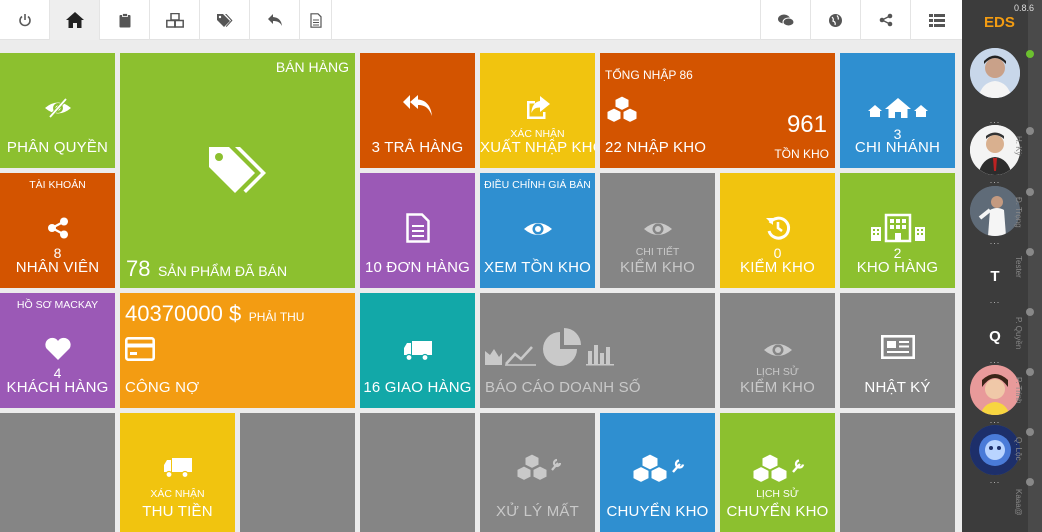 This screenshot has height=532, width=1042. What do you see at coordinates (537, 185) in the screenshot?
I see `tile-small-label: ĐIỀU CHỈNH GIÁ BÁN` at bounding box center [537, 185].